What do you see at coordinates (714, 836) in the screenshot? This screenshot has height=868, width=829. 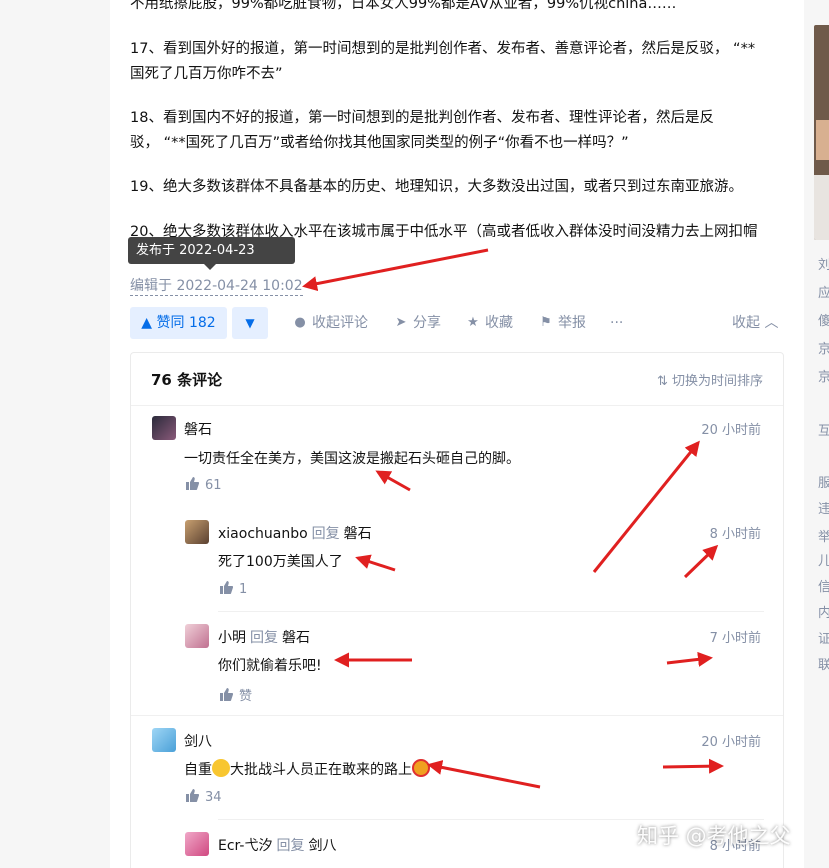 I see `watermark: 知乎 @考他之父` at bounding box center [714, 836].